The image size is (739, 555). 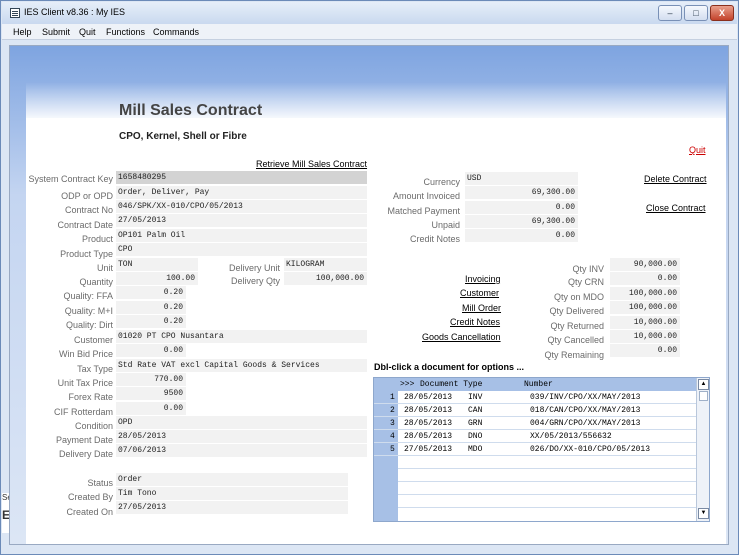 What do you see at coordinates (86, 254) in the screenshot?
I see `product-type-label: Product Type` at bounding box center [86, 254].